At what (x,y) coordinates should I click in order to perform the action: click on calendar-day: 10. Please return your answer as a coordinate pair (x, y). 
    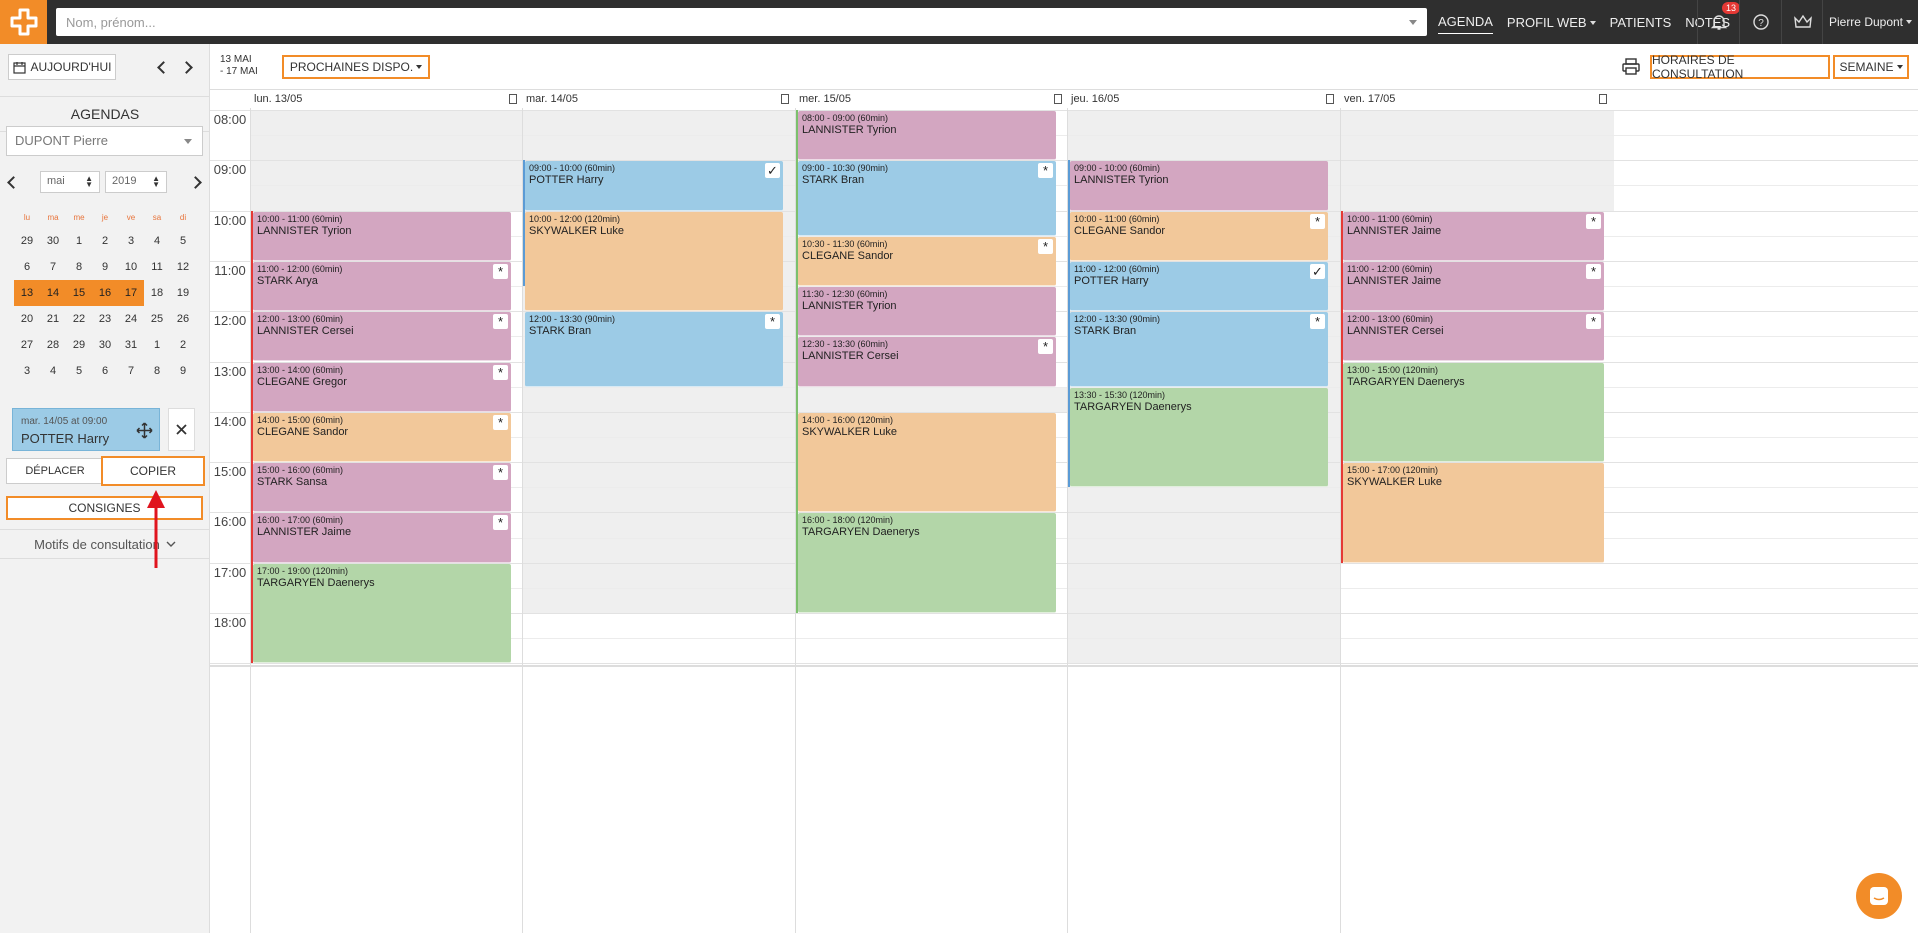
    Looking at the image, I should click on (131, 267).